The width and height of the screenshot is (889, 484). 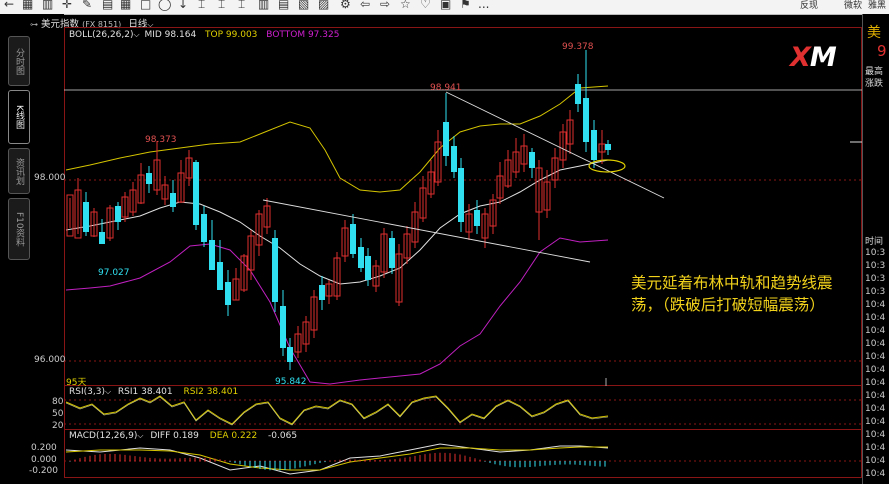 What do you see at coordinates (58, 402) in the screenshot?
I see `rsi-y-80: 80` at bounding box center [58, 402].